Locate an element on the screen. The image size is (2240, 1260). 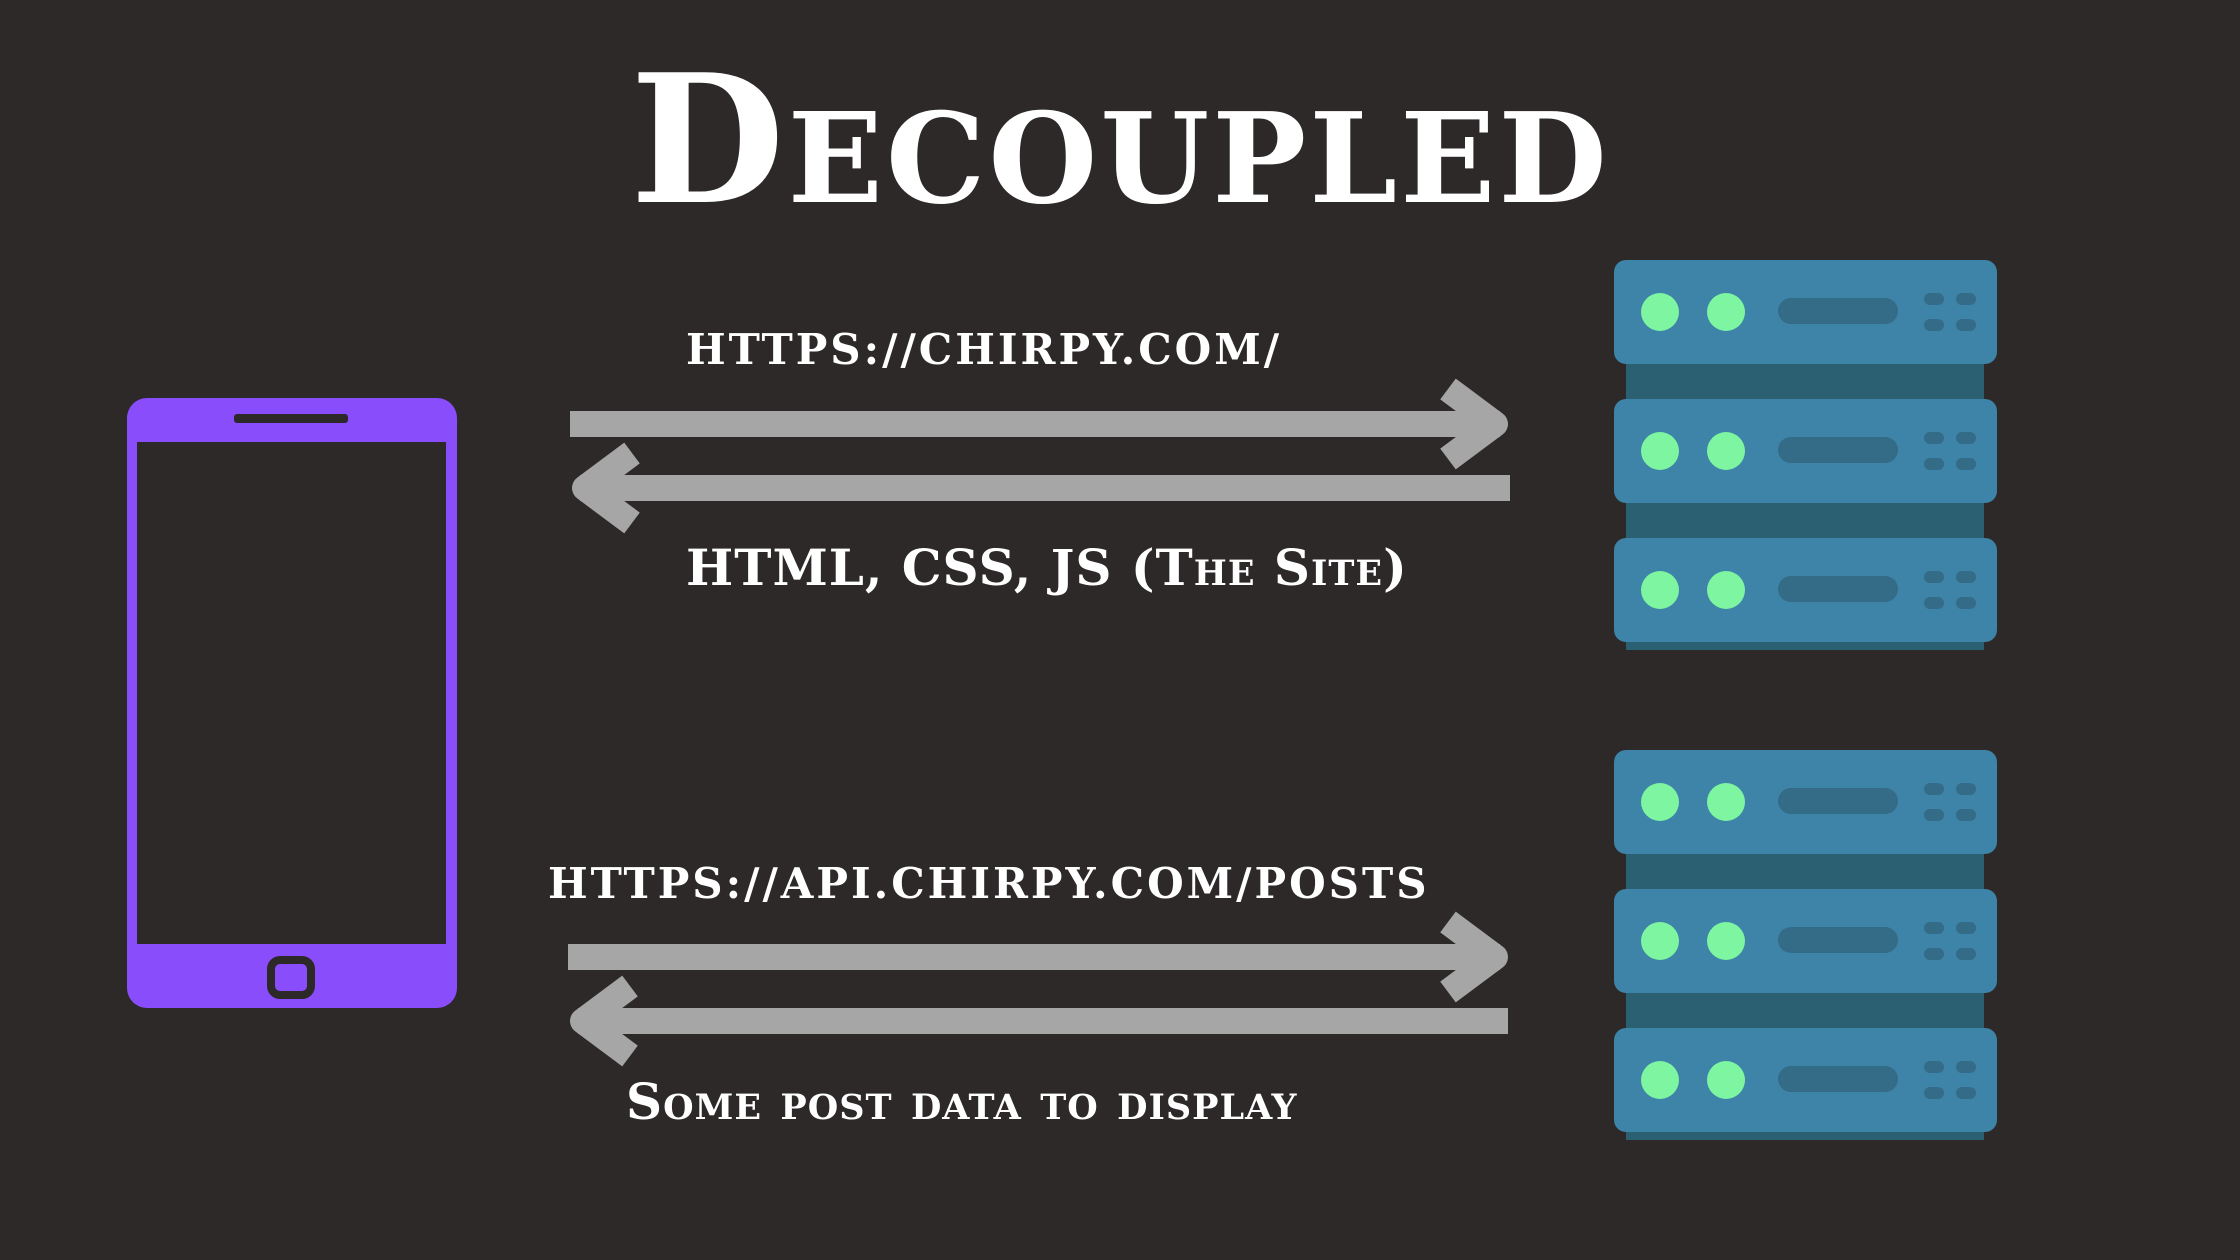
response-arrow-site is located at coordinates (1041, 488).